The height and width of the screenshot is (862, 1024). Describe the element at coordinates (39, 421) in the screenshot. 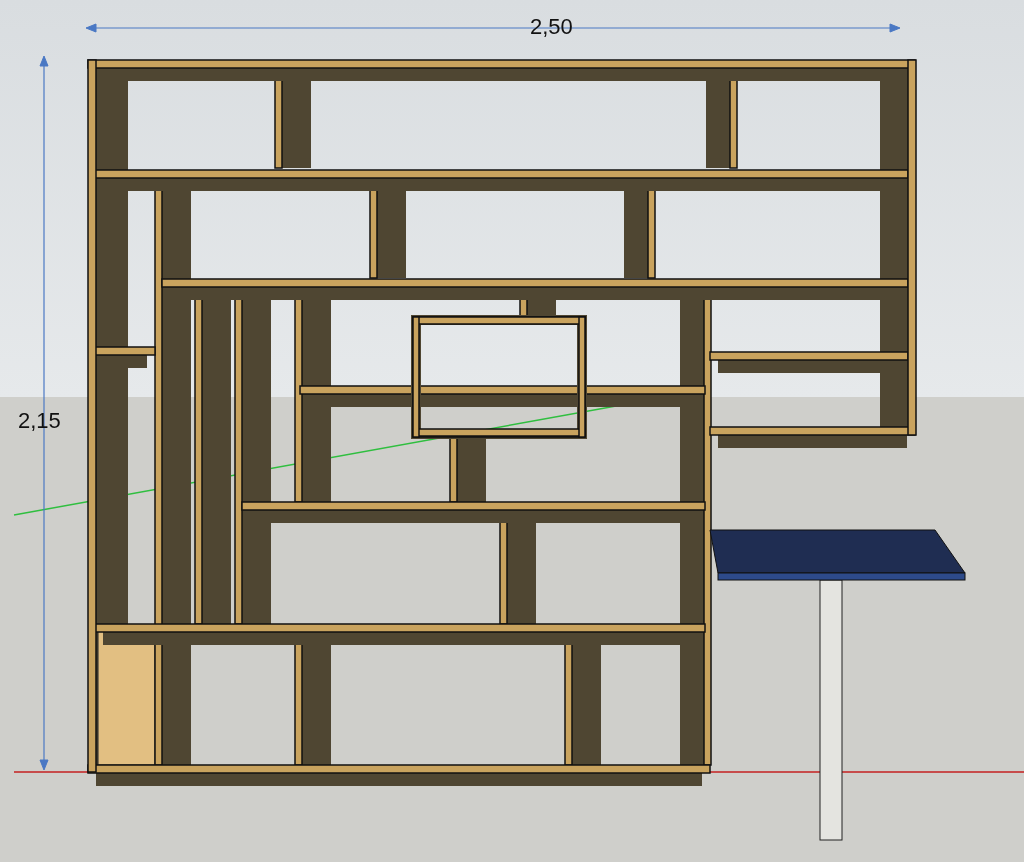

I see `dimension-label: 2,15` at that location.